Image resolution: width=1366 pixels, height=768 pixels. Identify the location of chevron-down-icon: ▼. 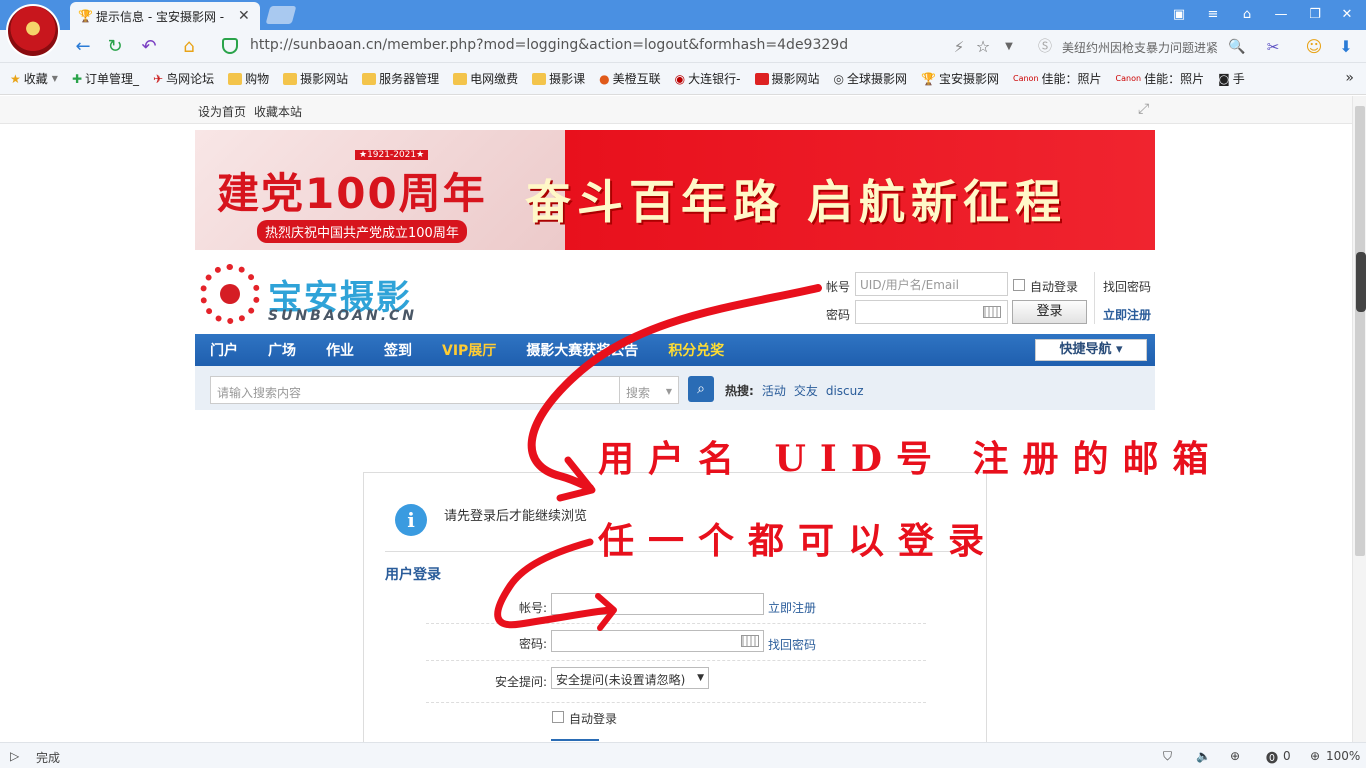
(1009, 47).